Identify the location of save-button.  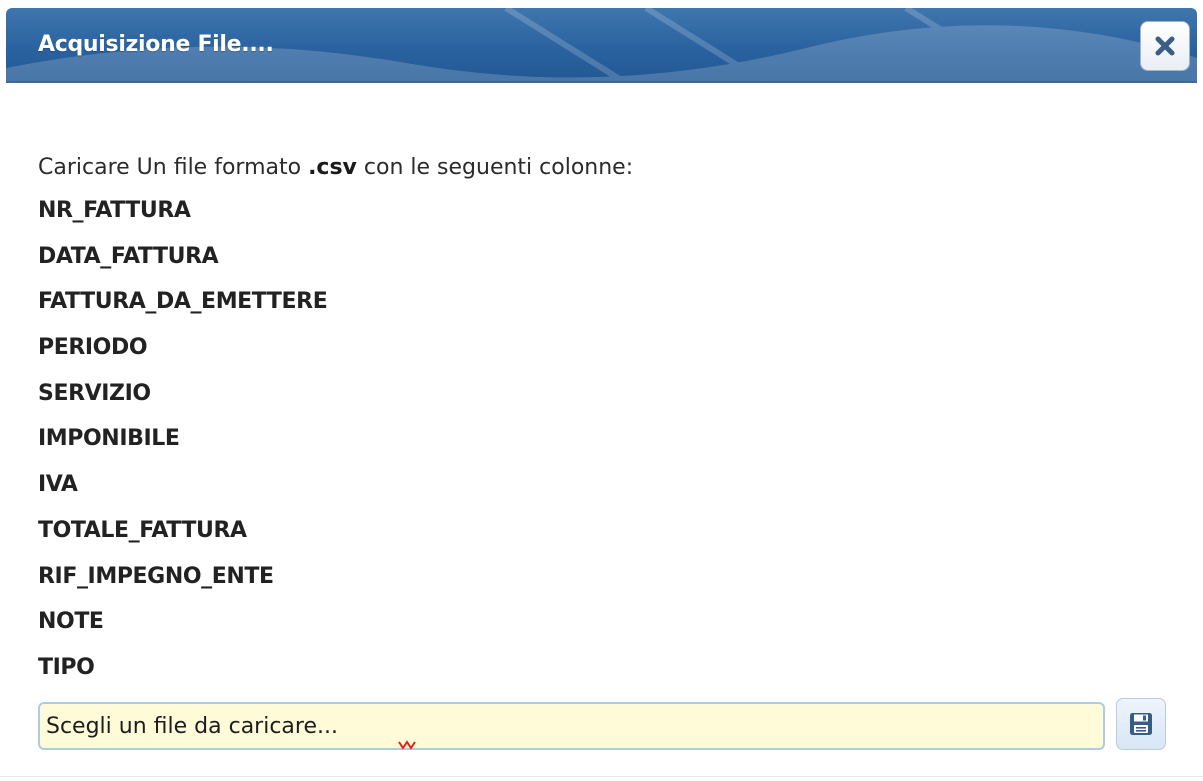
(1141, 724).